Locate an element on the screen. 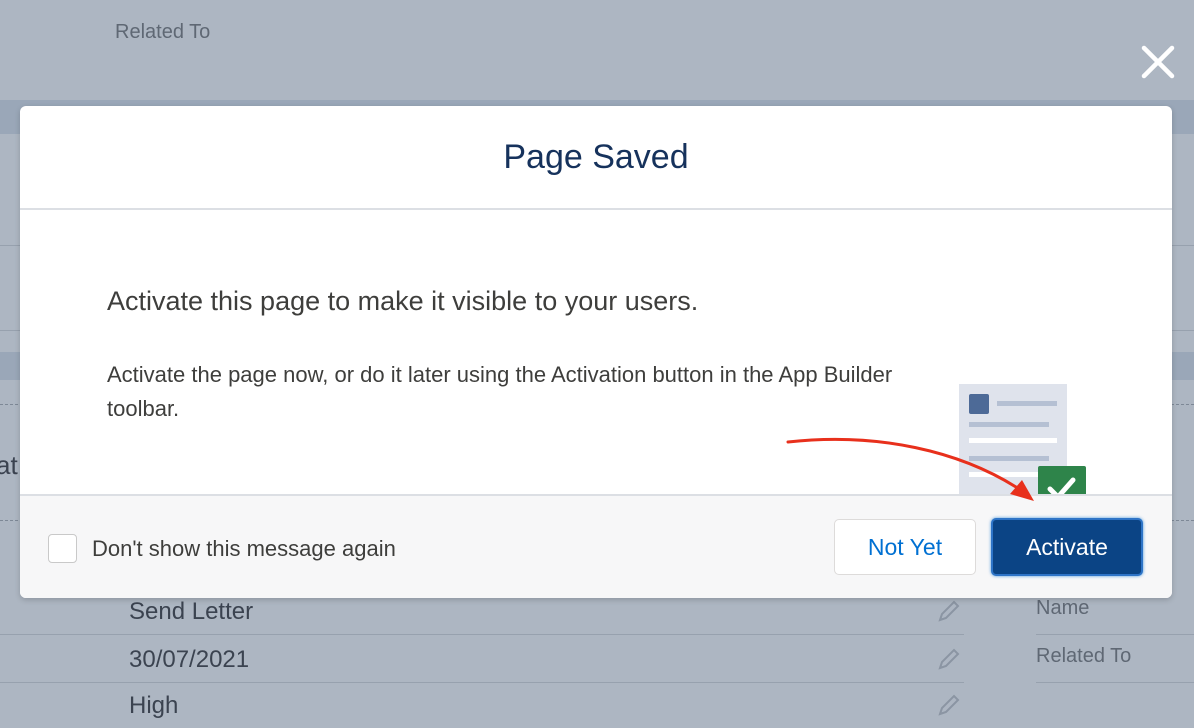 The width and height of the screenshot is (1194, 728). close-icon is located at coordinates (1158, 62).